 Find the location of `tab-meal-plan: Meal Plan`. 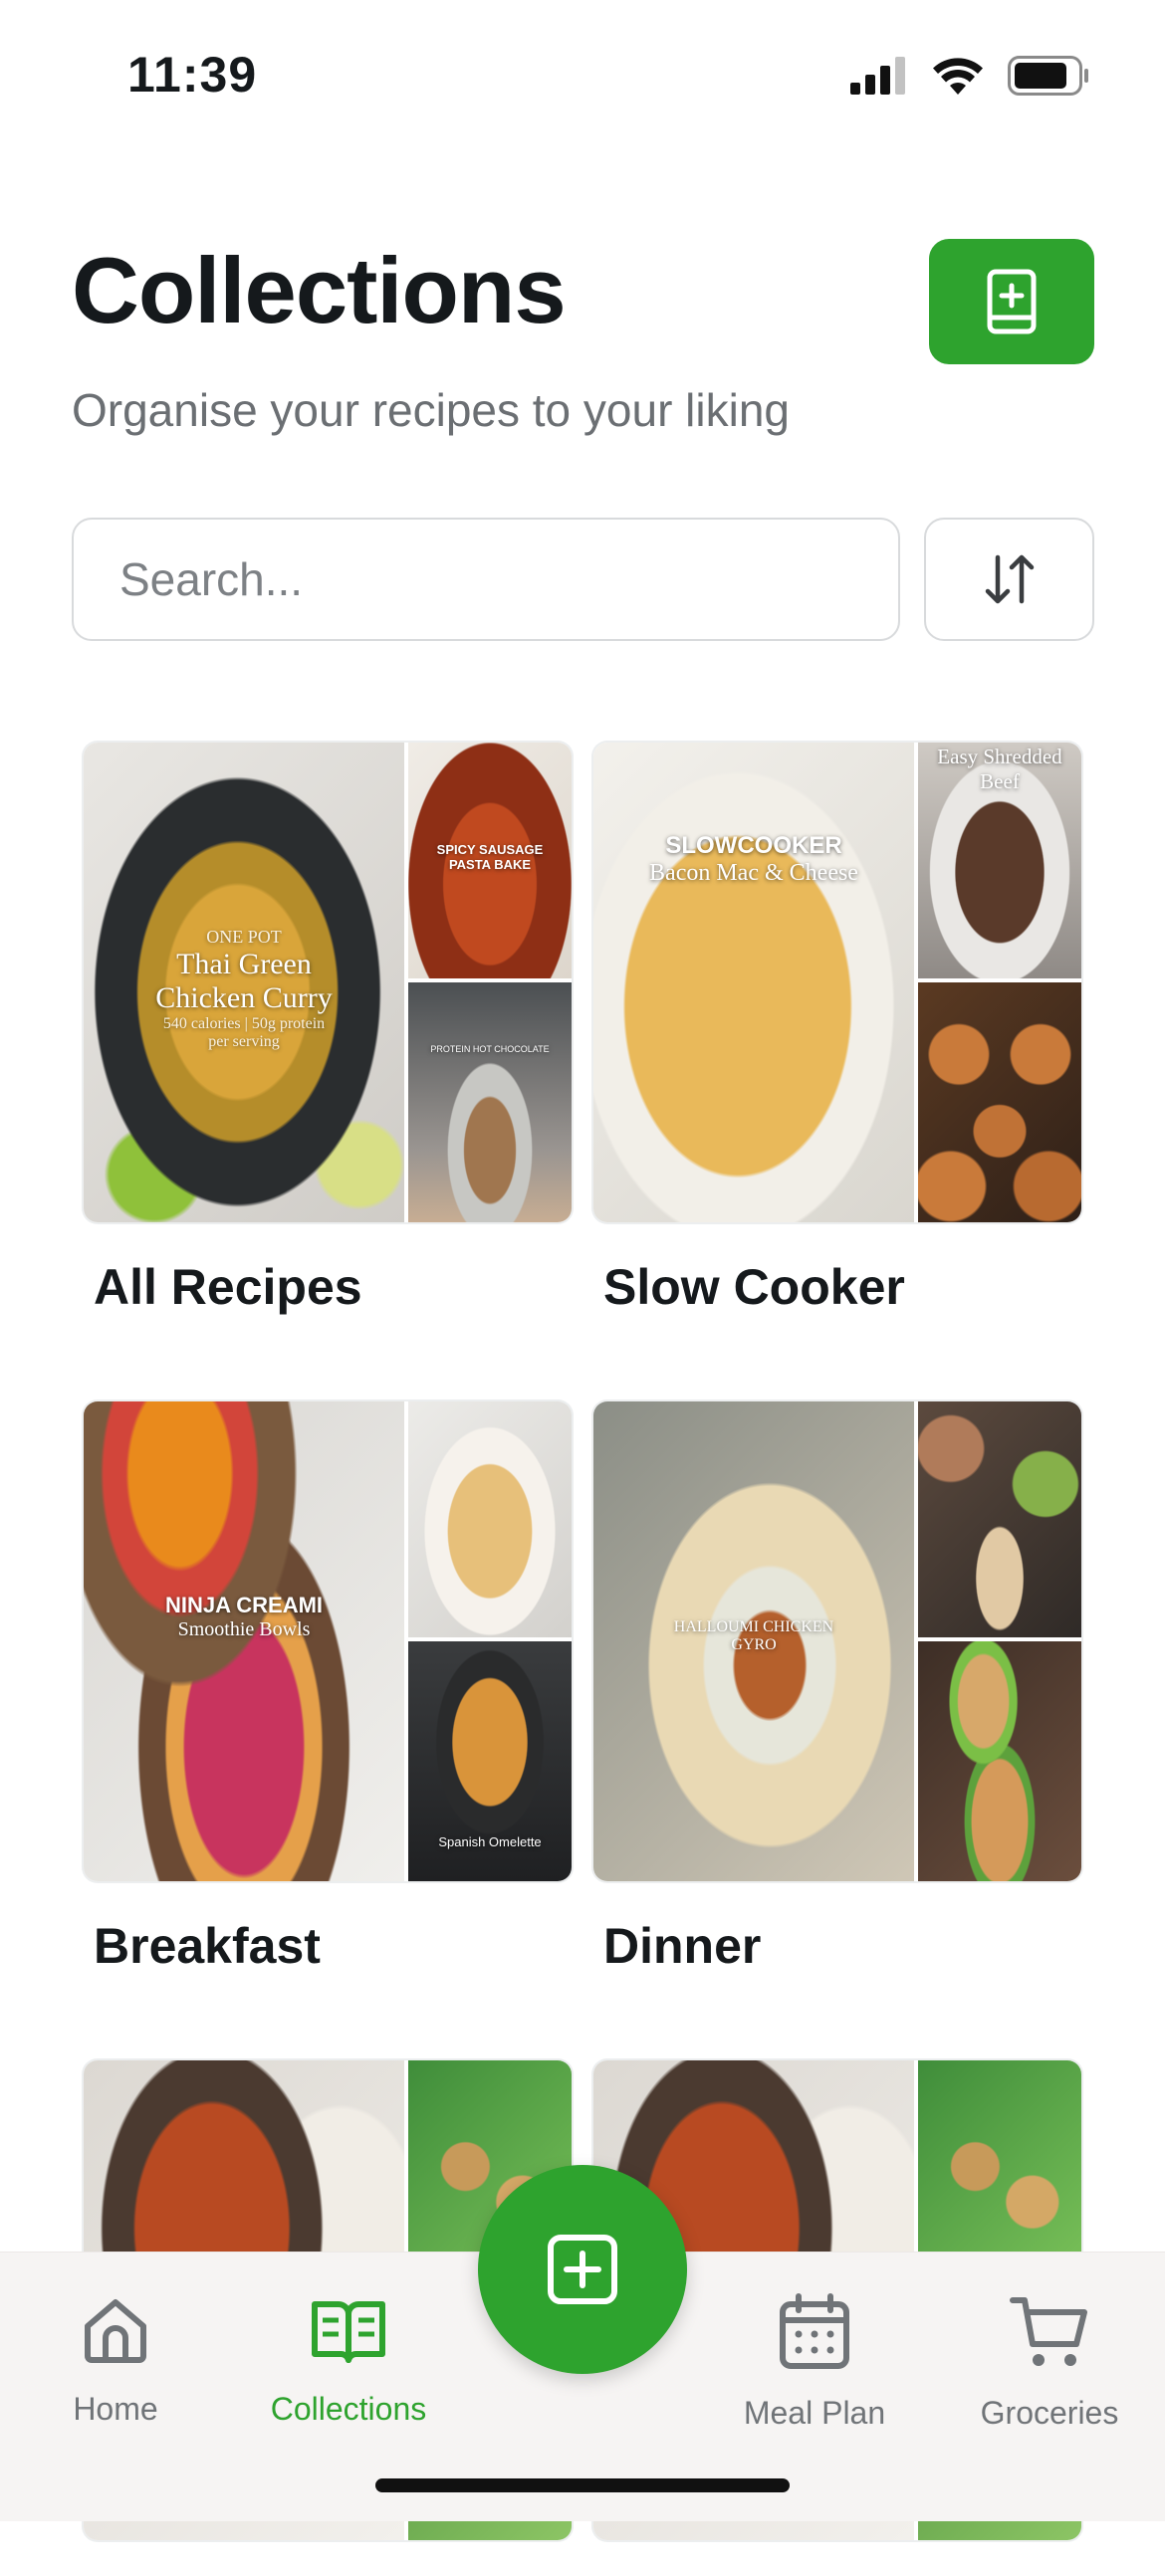

tab-meal-plan: Meal Plan is located at coordinates (814, 2362).